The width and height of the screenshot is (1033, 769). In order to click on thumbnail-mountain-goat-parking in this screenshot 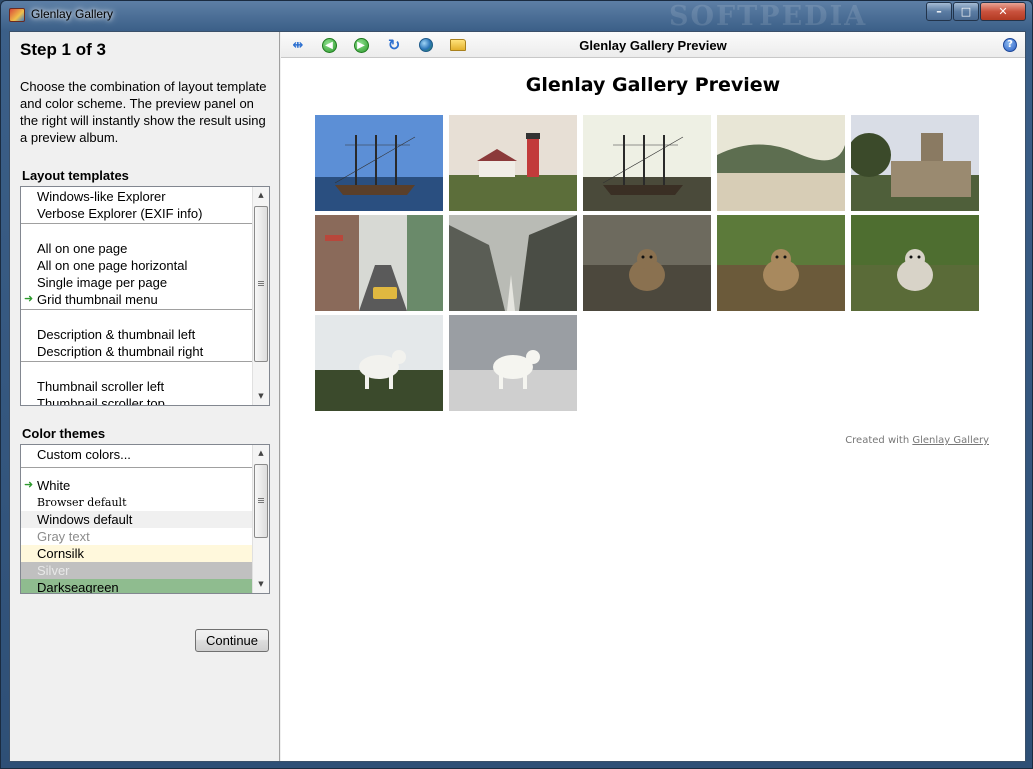, I will do `click(513, 363)`.